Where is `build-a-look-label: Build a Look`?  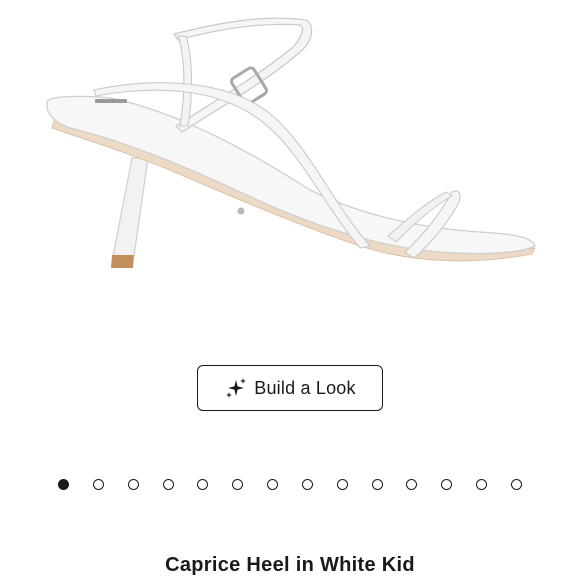 build-a-look-label: Build a Look is located at coordinates (305, 387).